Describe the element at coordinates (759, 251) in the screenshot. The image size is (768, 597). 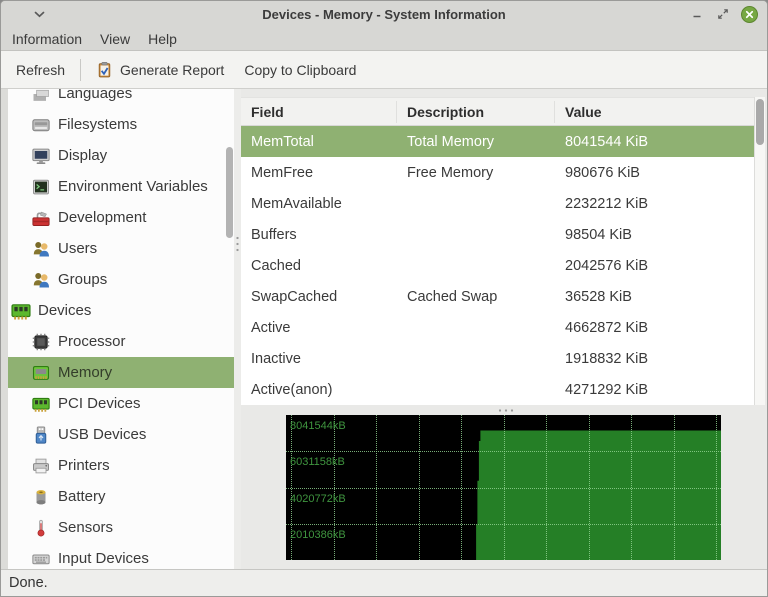
I see `table-scrollbar-track` at that location.